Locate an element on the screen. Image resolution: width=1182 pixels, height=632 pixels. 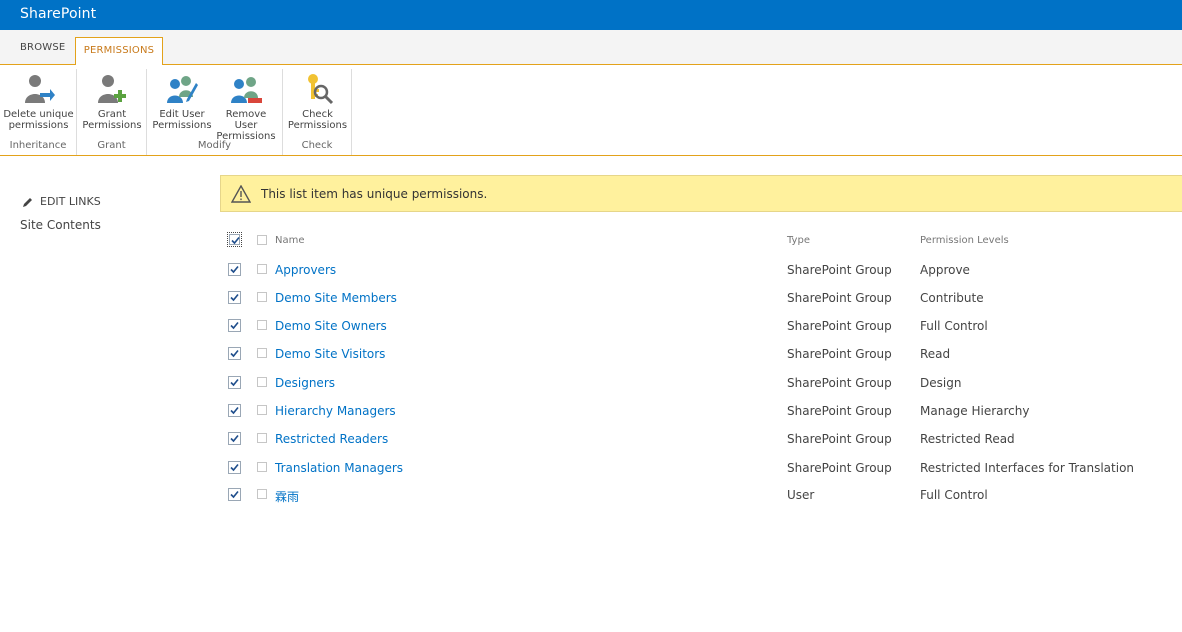
table-row: Approvers SharePoint Group Approve is located at coordinates (701, 271).